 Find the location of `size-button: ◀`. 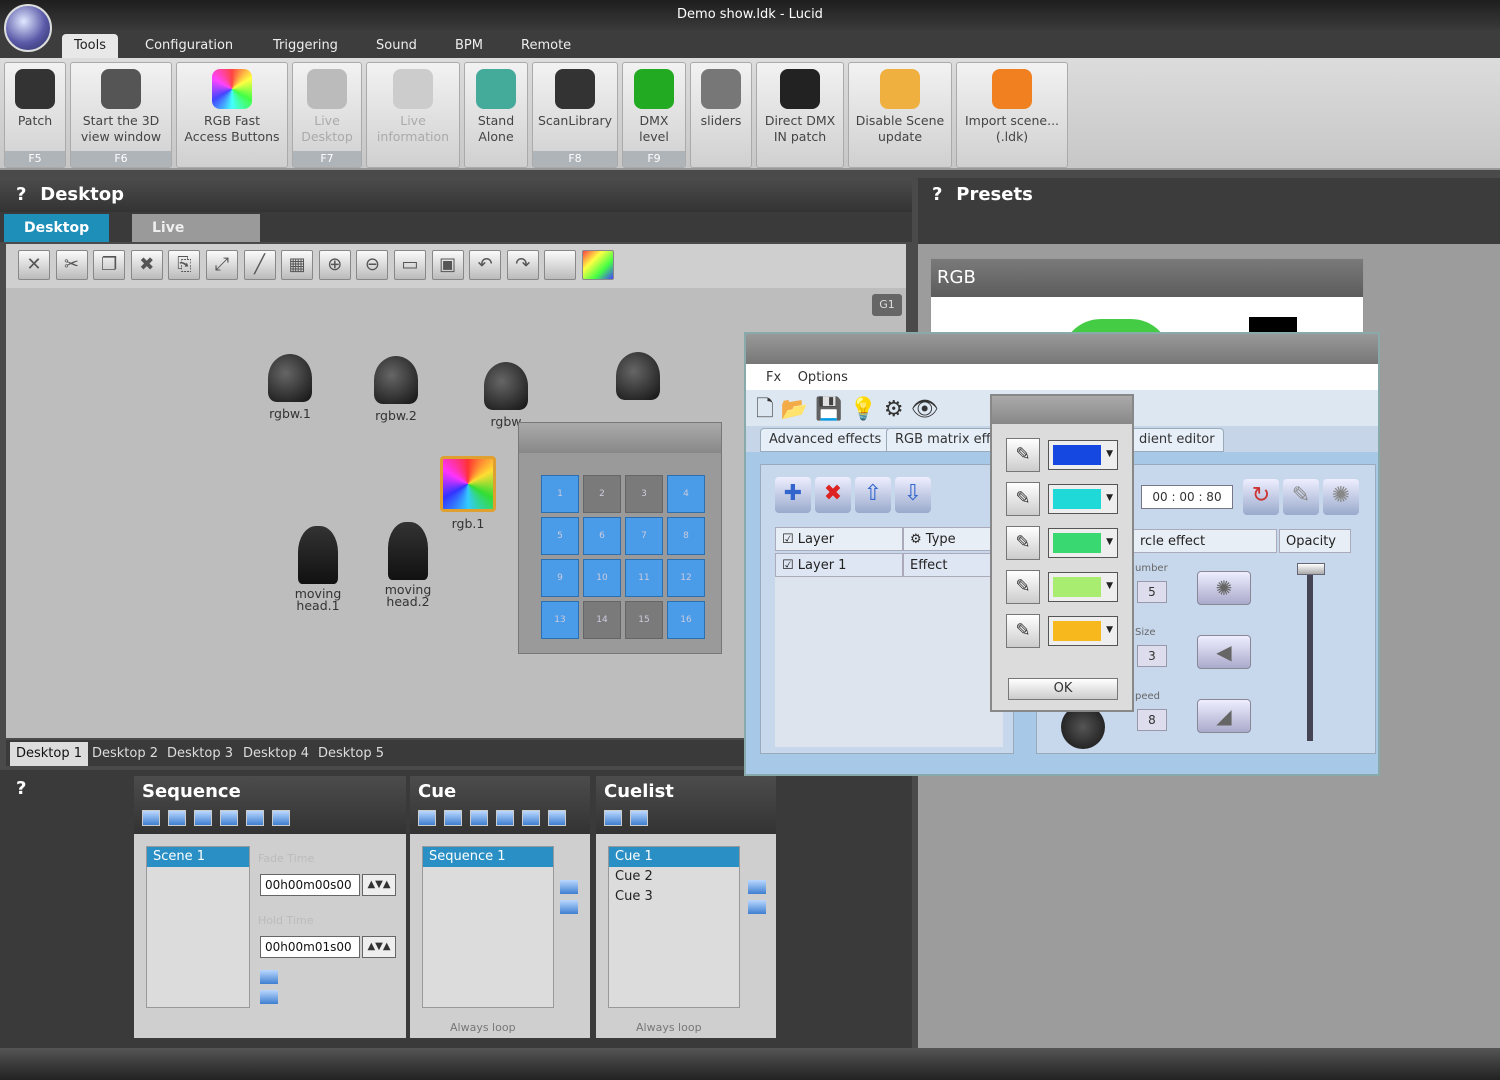

size-button: ◀ is located at coordinates (1224, 652).